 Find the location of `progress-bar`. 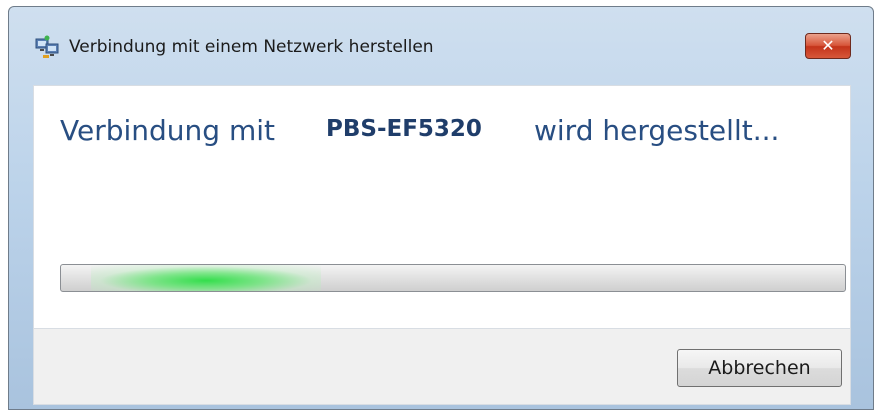

progress-bar is located at coordinates (453, 278).